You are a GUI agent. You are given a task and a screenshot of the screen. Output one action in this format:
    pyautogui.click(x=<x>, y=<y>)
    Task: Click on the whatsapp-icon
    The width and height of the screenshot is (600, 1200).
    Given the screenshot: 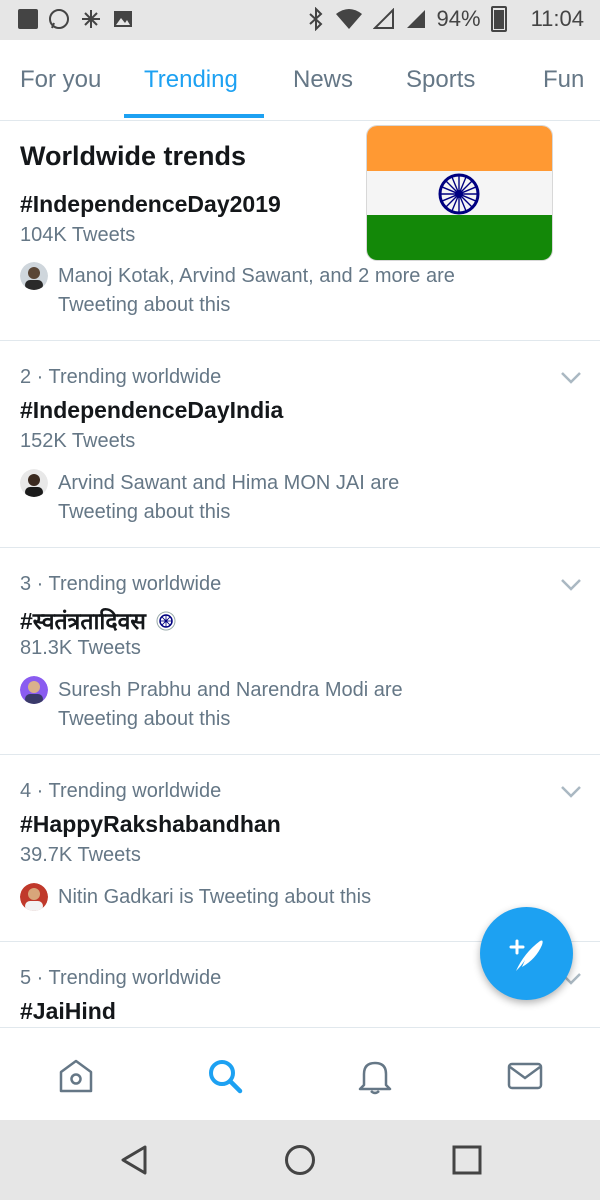 What is the action you would take?
    pyautogui.click(x=59, y=19)
    